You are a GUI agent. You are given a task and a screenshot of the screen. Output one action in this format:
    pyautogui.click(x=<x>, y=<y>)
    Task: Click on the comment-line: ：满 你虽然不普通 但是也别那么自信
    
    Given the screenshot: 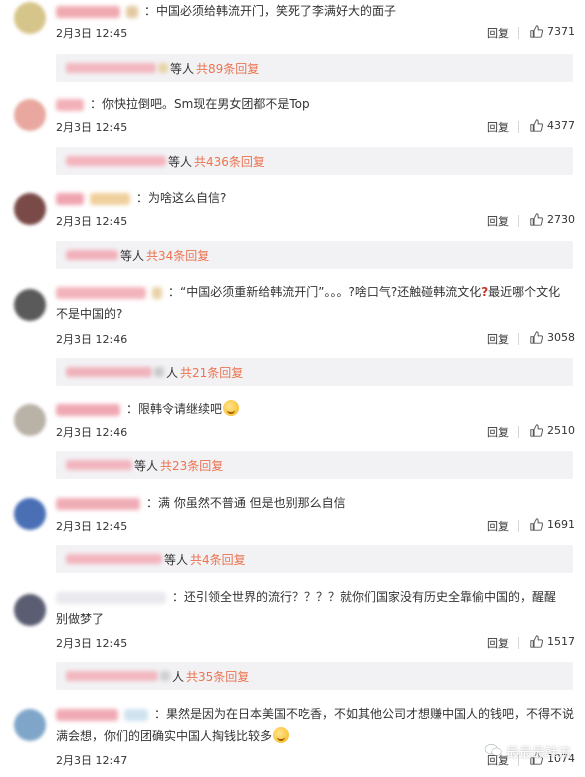 What is the action you would take?
    pyautogui.click(x=314, y=503)
    